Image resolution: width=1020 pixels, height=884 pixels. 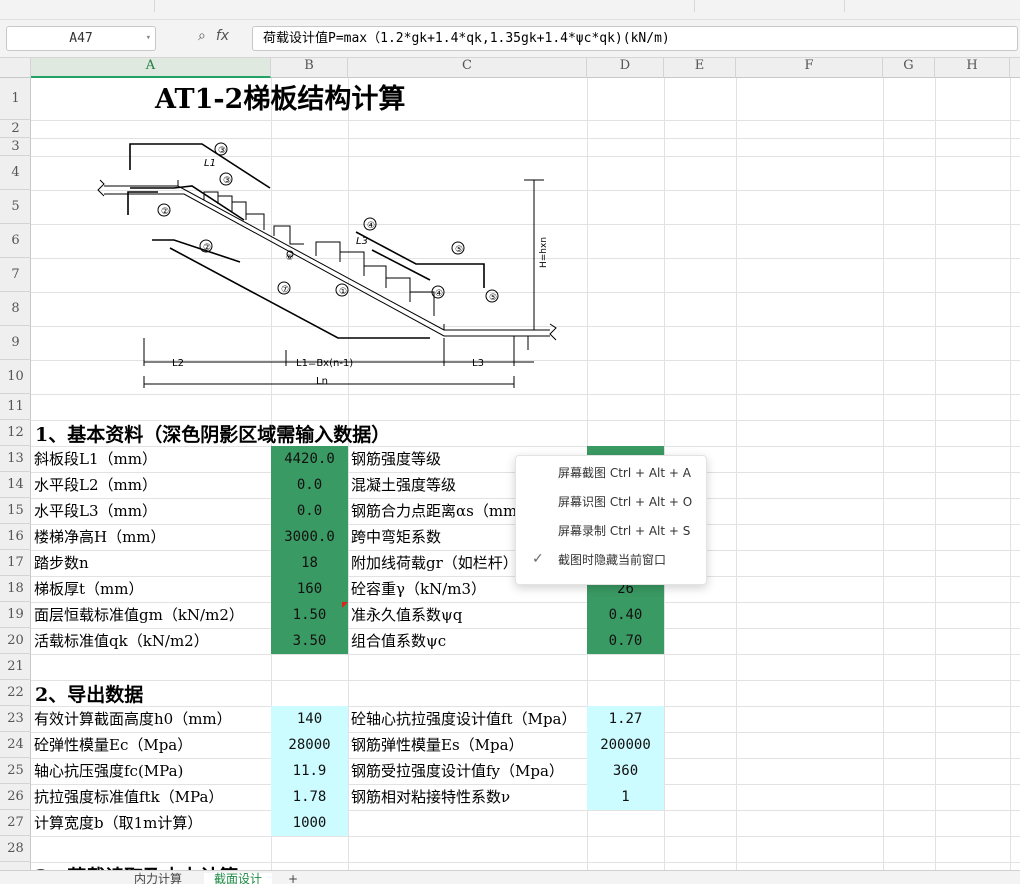 I want to click on row-header: 7, so click(x=15, y=275).